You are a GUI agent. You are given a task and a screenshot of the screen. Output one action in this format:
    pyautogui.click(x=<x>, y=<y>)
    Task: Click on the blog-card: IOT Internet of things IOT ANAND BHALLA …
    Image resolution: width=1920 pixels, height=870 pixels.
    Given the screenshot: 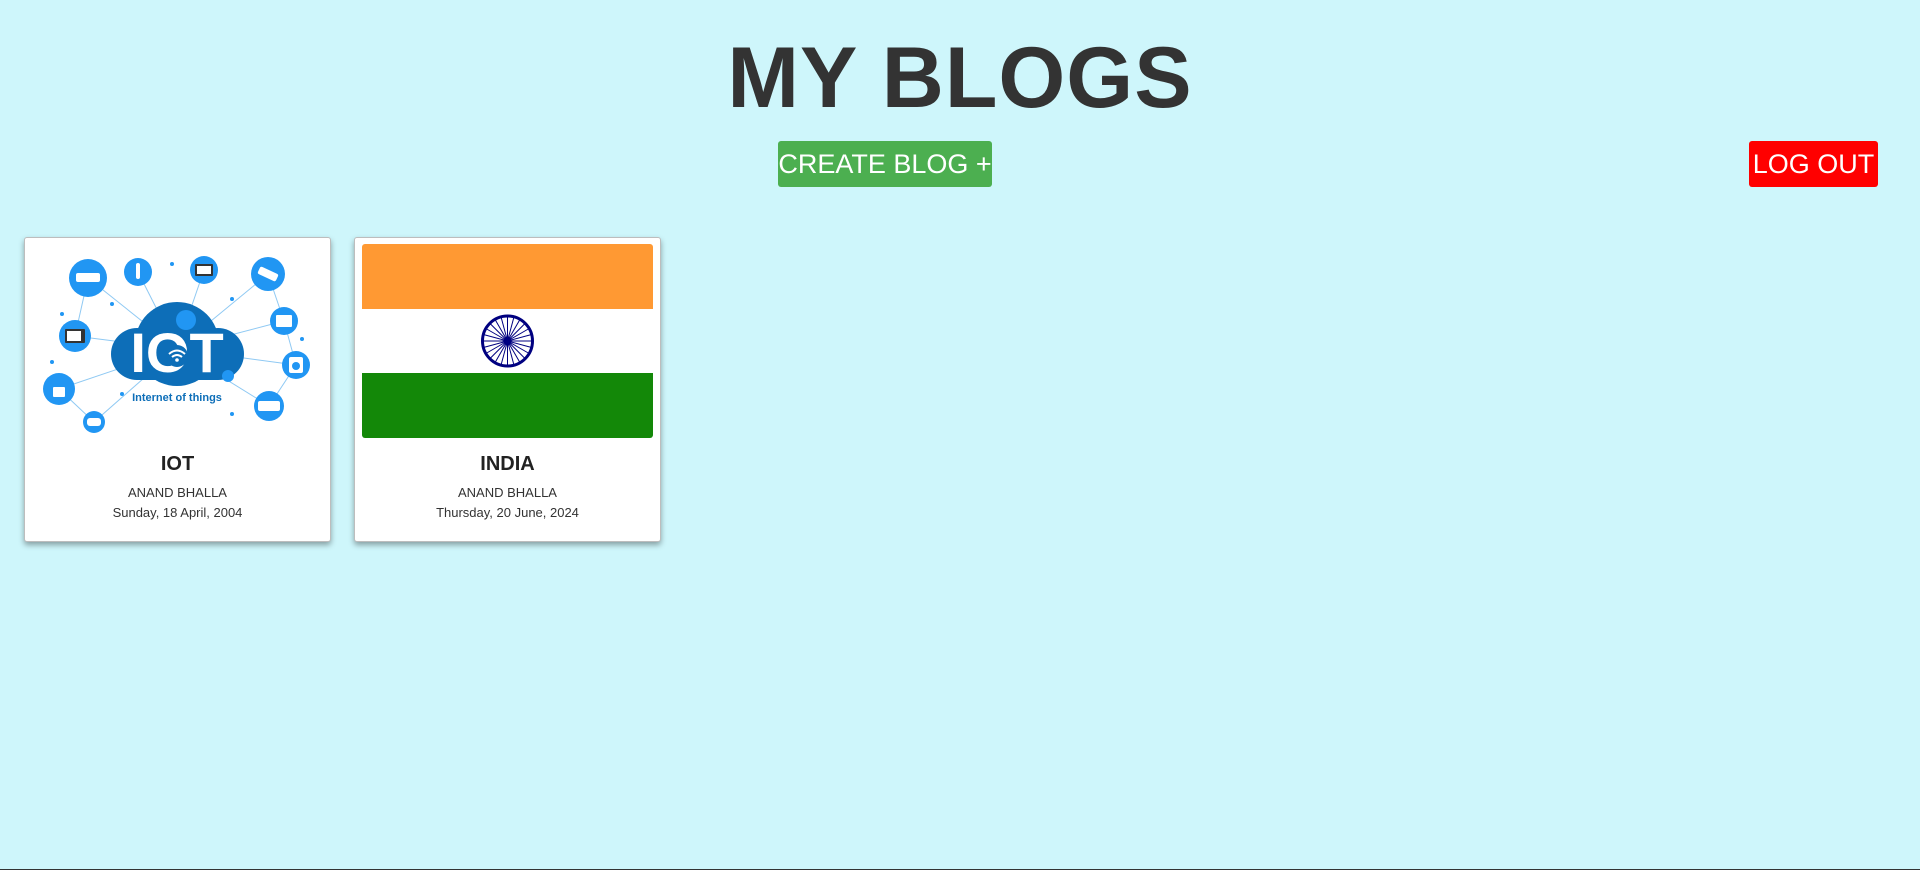 What is the action you would take?
    pyautogui.click(x=177, y=389)
    